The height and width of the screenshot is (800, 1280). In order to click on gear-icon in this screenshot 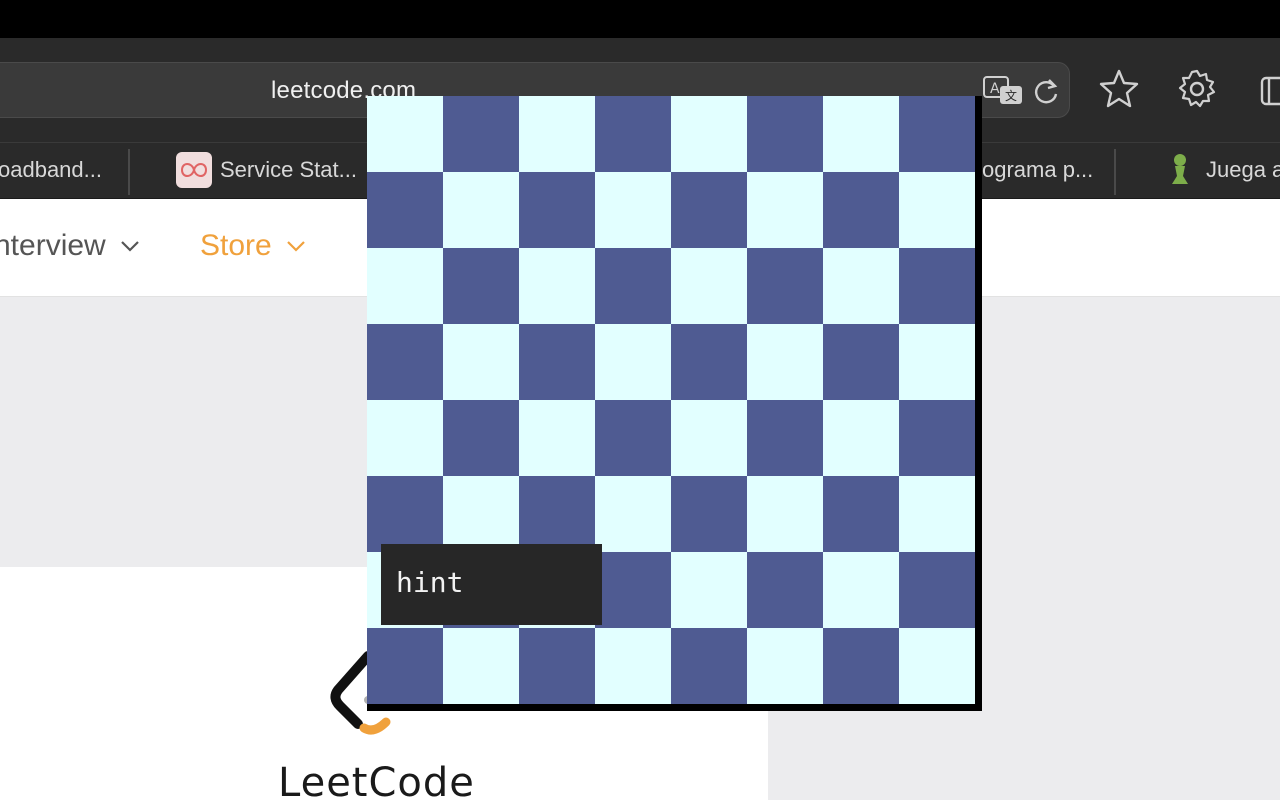, I will do `click(1197, 89)`.